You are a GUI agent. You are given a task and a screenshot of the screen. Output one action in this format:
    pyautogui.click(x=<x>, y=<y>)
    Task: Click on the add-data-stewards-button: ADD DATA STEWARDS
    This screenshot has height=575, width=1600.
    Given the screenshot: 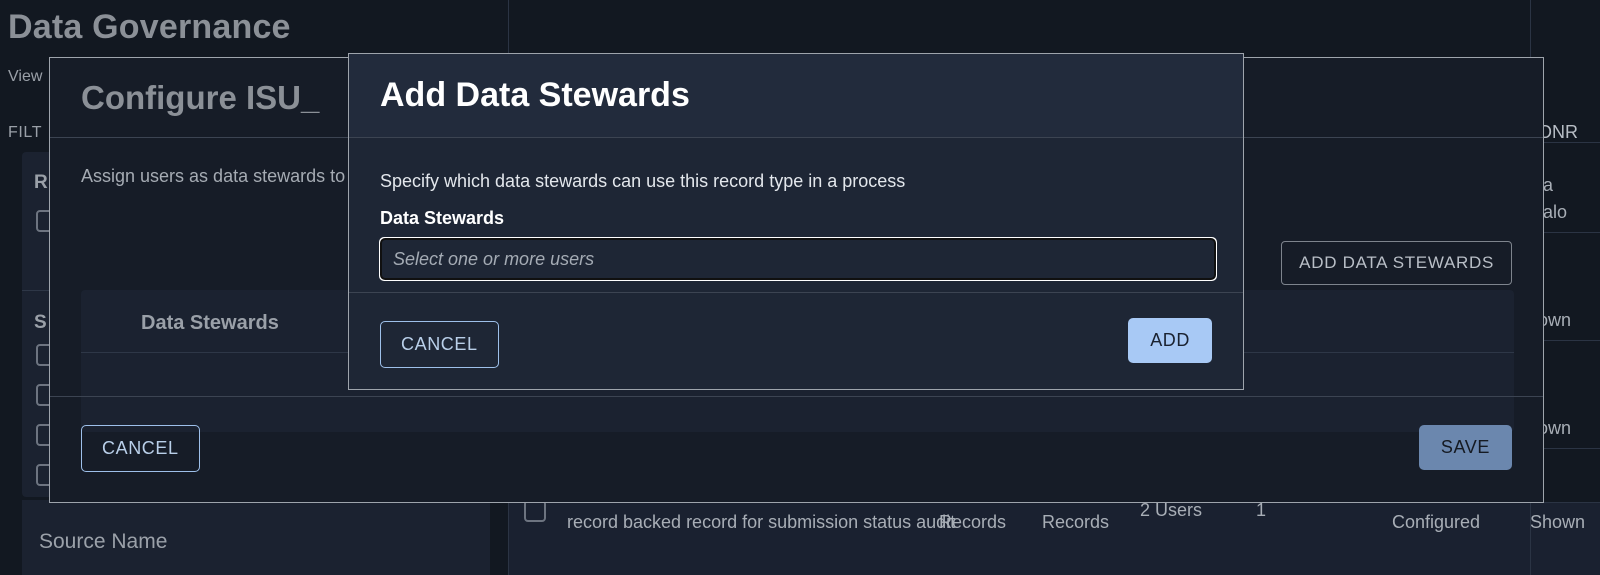 What is the action you would take?
    pyautogui.click(x=1396, y=263)
    